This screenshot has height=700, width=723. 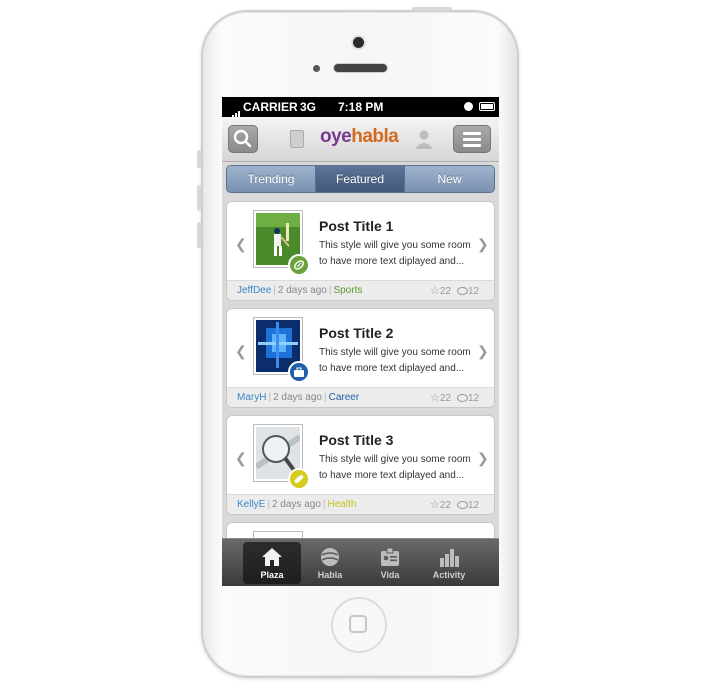 I want to click on status-bar: CARRIER 3G 7:18 PM, so click(x=360, y=109).